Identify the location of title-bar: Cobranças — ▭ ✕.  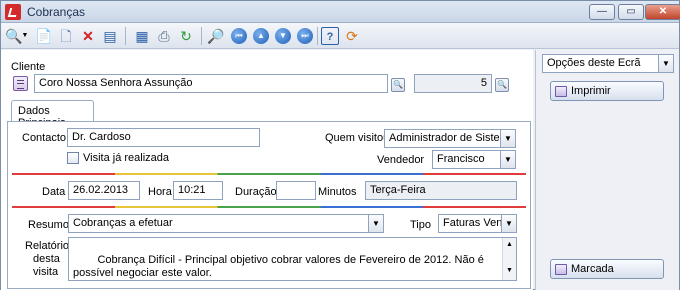
(340, 12).